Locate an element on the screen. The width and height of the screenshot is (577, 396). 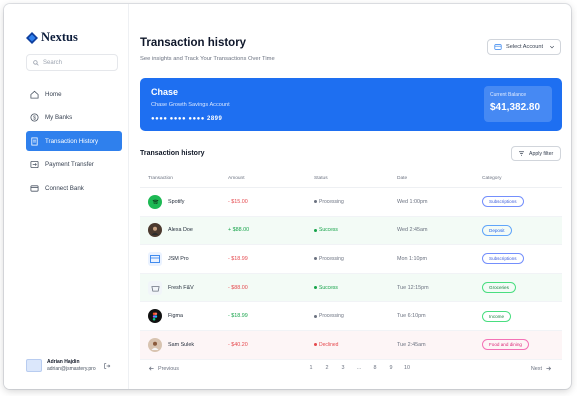
transaction-cell: Spotify is located at coordinates (184, 201).